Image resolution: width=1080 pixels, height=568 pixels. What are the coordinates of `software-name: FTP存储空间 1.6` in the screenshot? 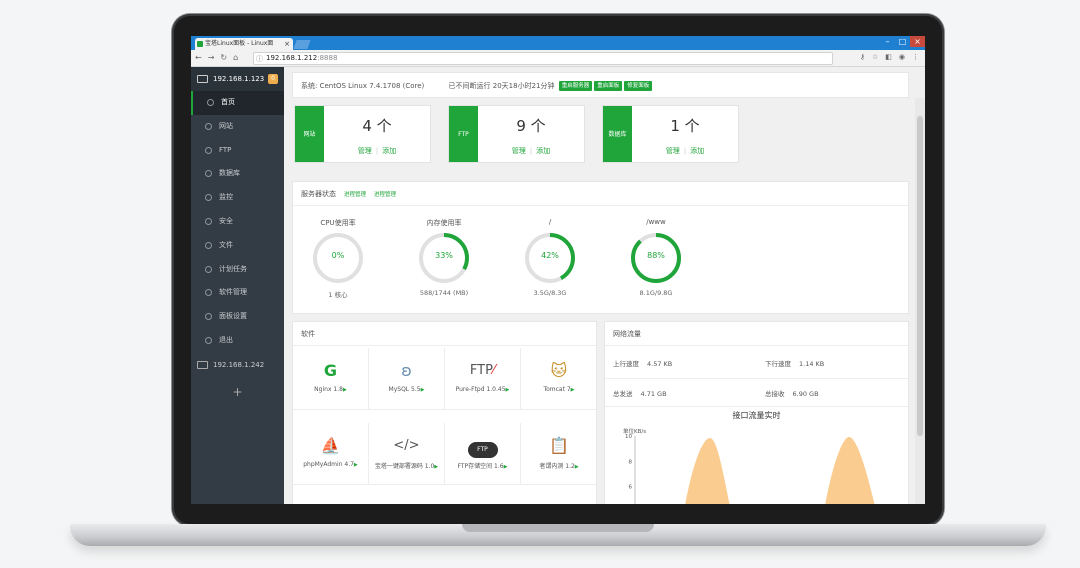 It's located at (480, 466).